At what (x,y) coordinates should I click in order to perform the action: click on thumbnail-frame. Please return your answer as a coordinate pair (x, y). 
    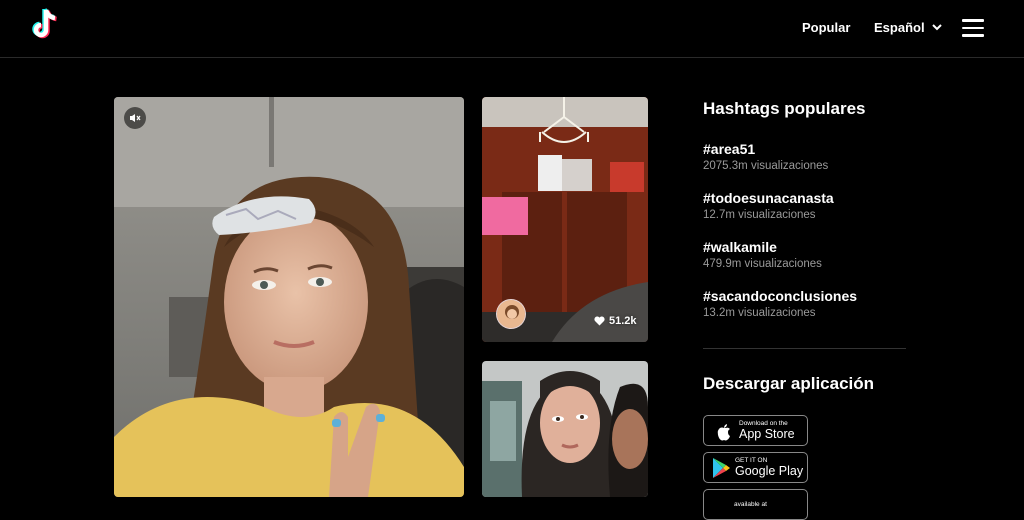
    Looking at the image, I should click on (565, 429).